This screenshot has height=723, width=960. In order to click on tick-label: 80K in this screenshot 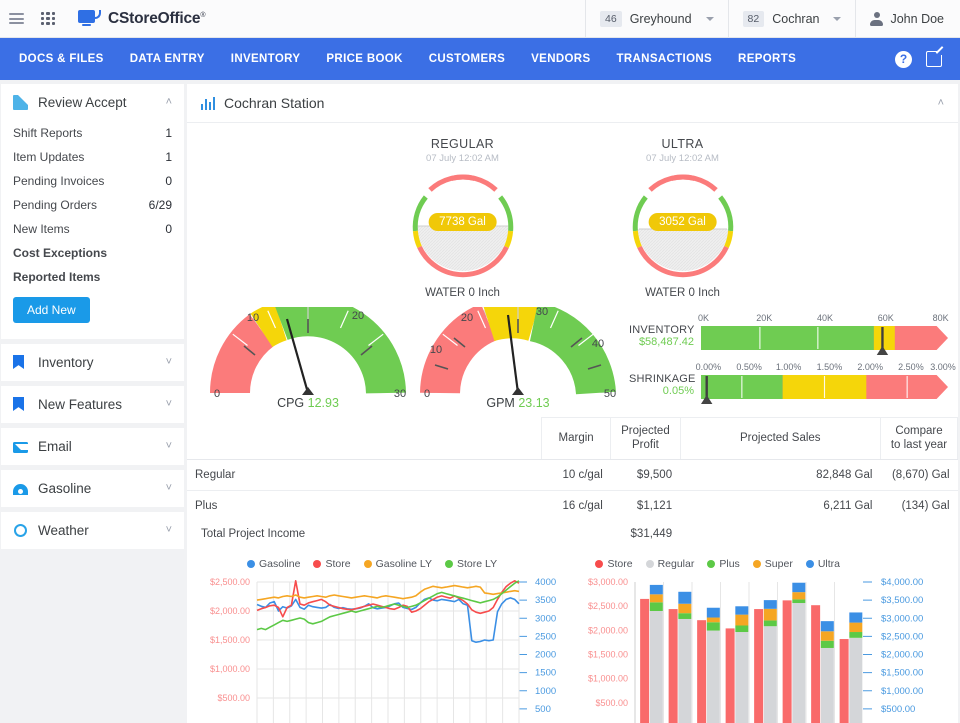, I will do `click(940, 318)`.